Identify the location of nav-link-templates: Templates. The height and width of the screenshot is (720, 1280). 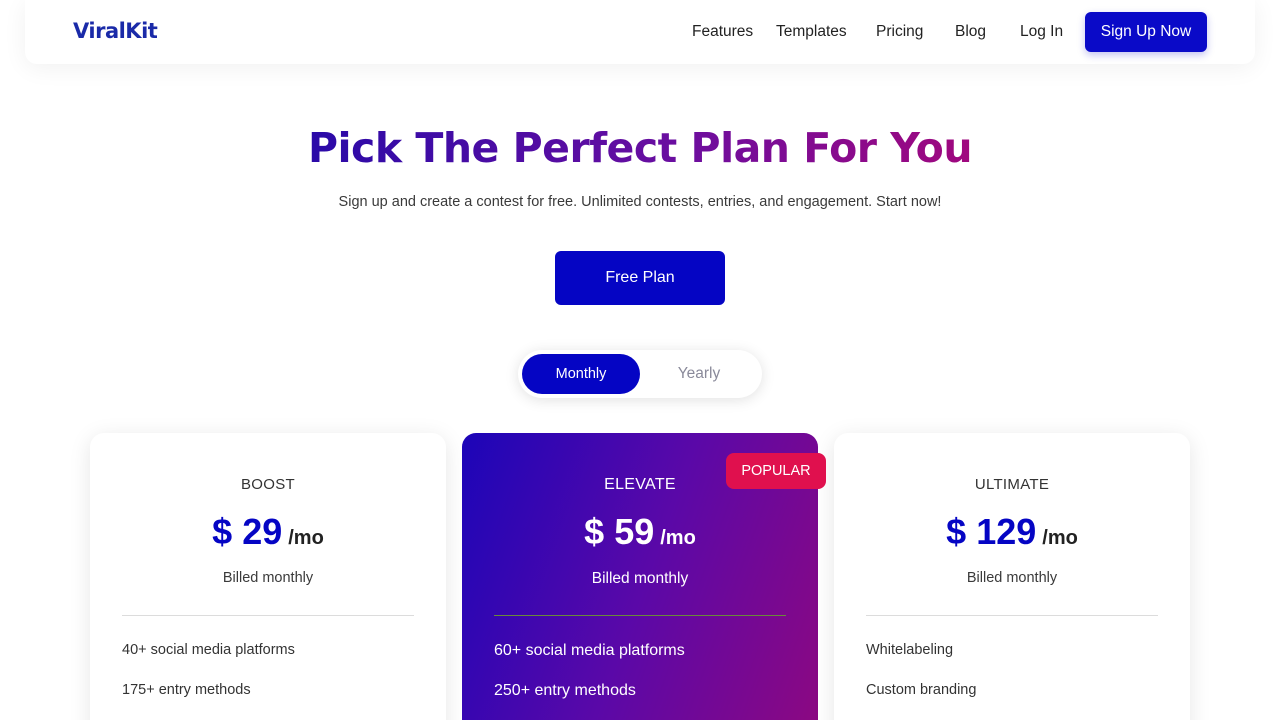
(811, 32).